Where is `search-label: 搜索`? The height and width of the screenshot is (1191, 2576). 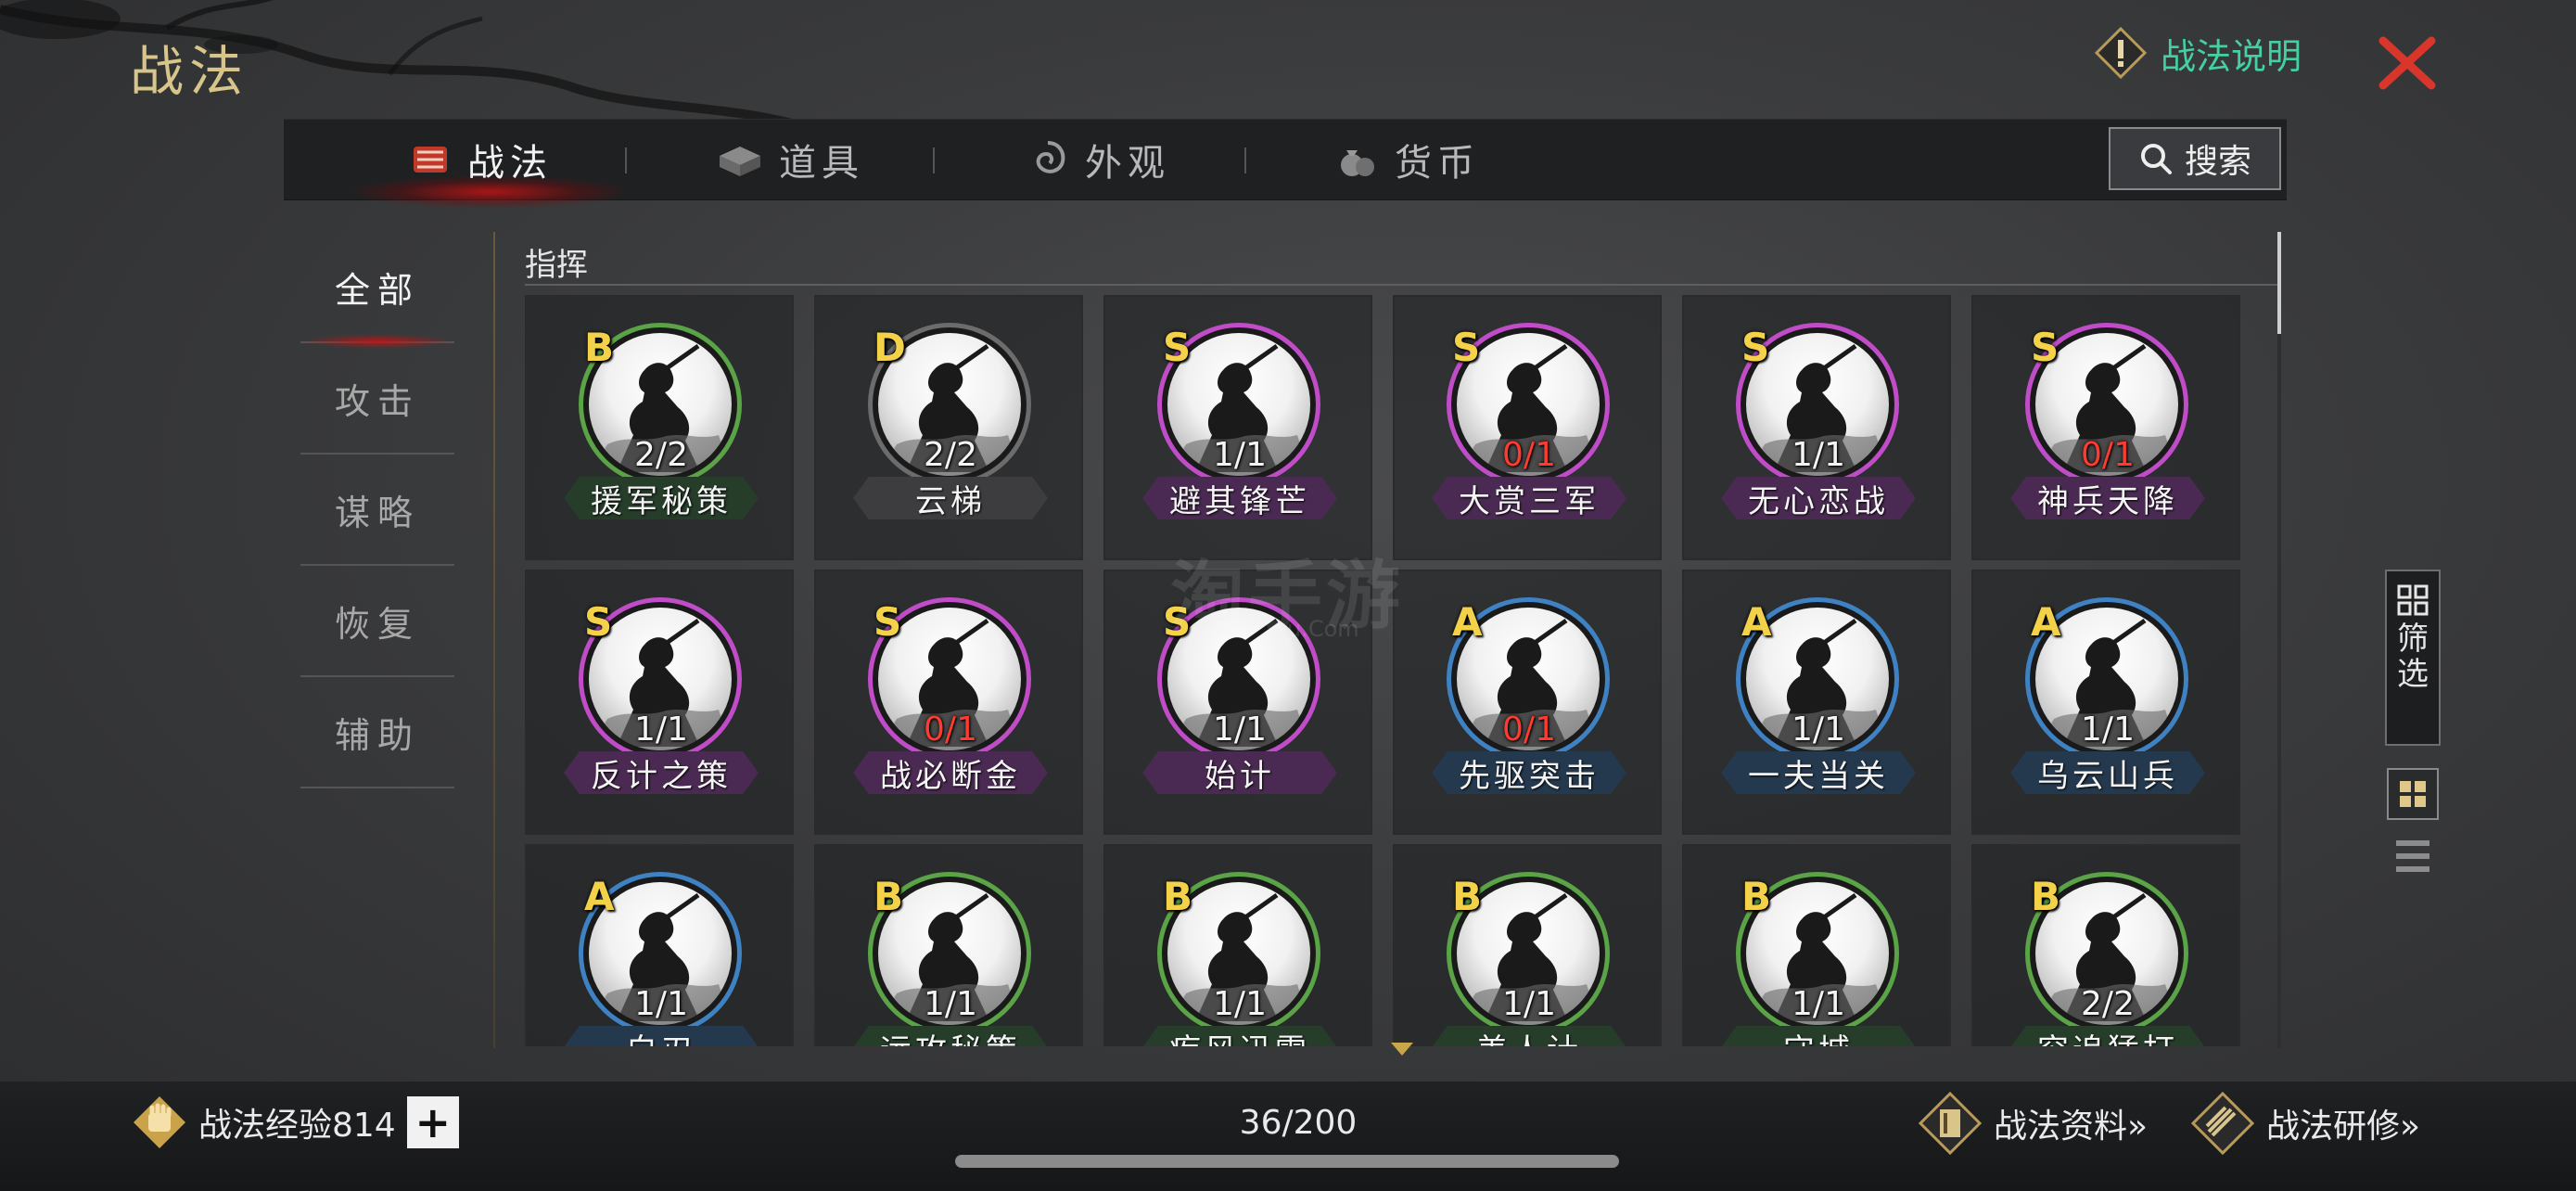
search-label: 搜索 is located at coordinates (2218, 162).